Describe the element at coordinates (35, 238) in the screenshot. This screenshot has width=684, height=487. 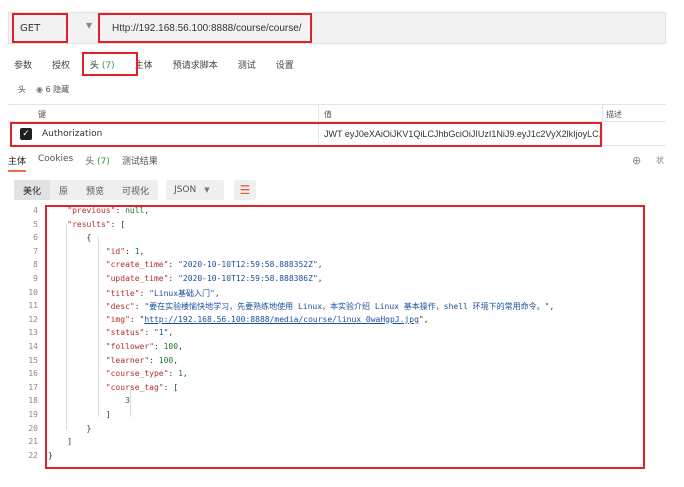
I see `line-number: 6` at that location.